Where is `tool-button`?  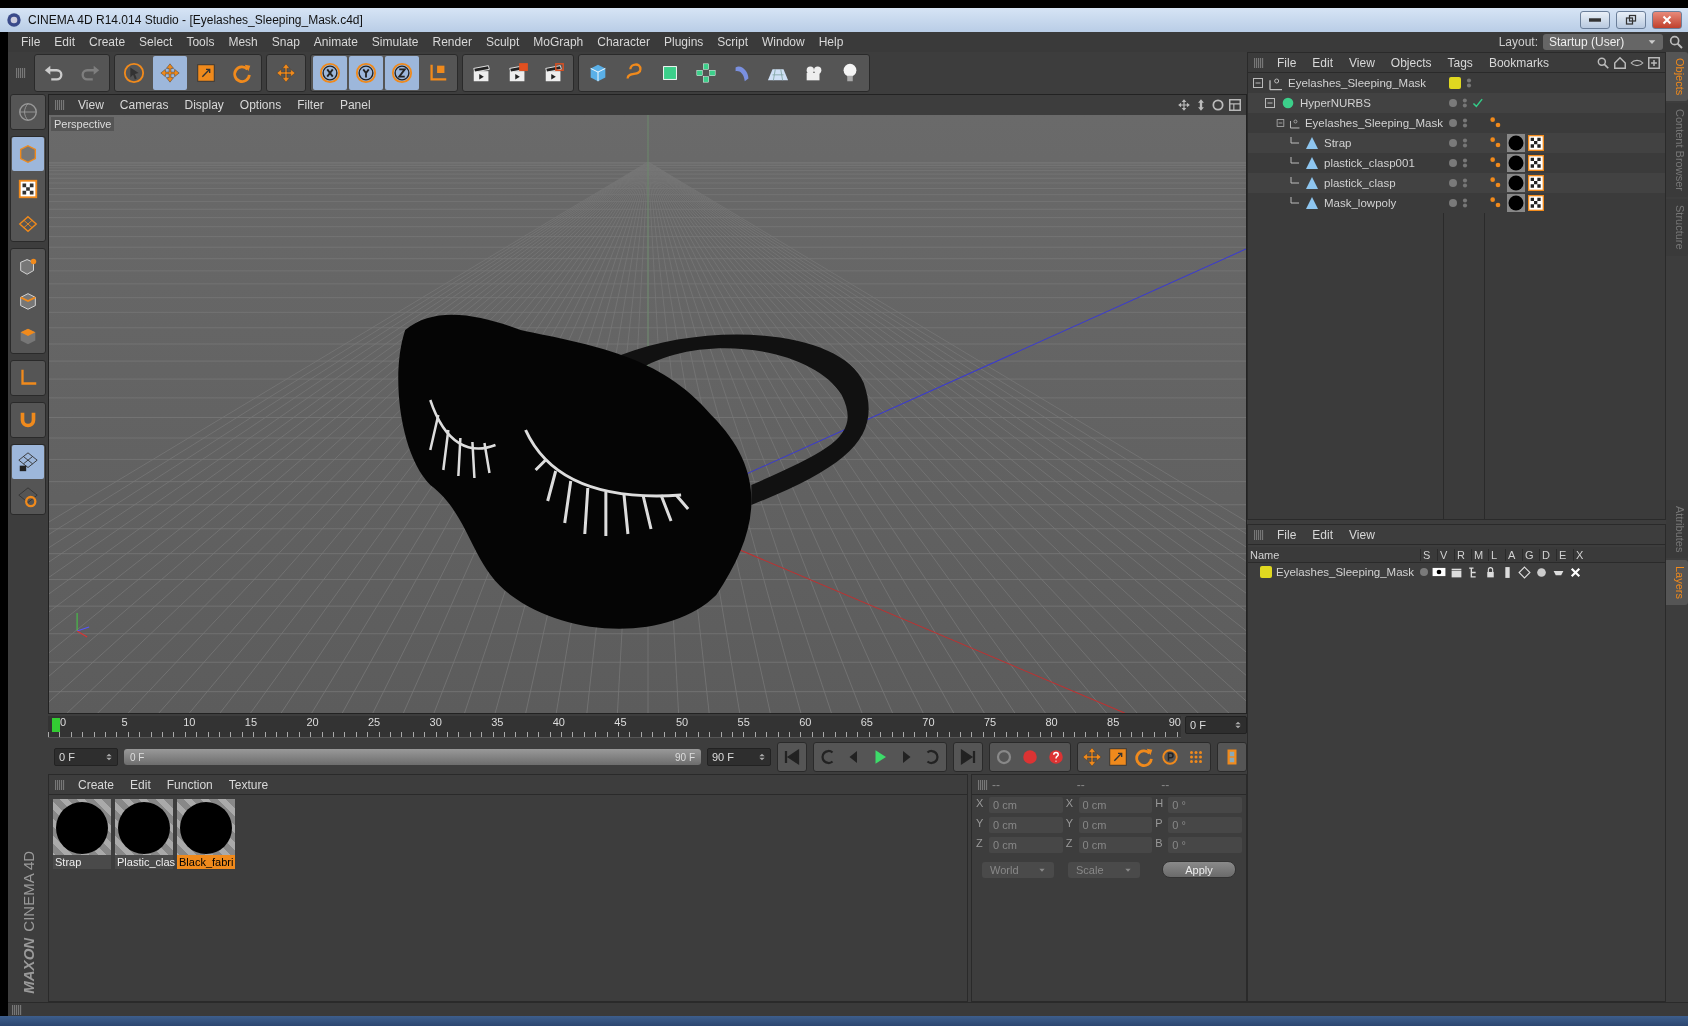
tool-button is located at coordinates (28, 462).